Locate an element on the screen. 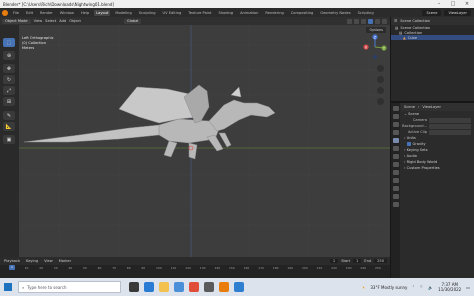 This screenshot has height=296, width=474. particles-tab-icon is located at coordinates (395, 172).